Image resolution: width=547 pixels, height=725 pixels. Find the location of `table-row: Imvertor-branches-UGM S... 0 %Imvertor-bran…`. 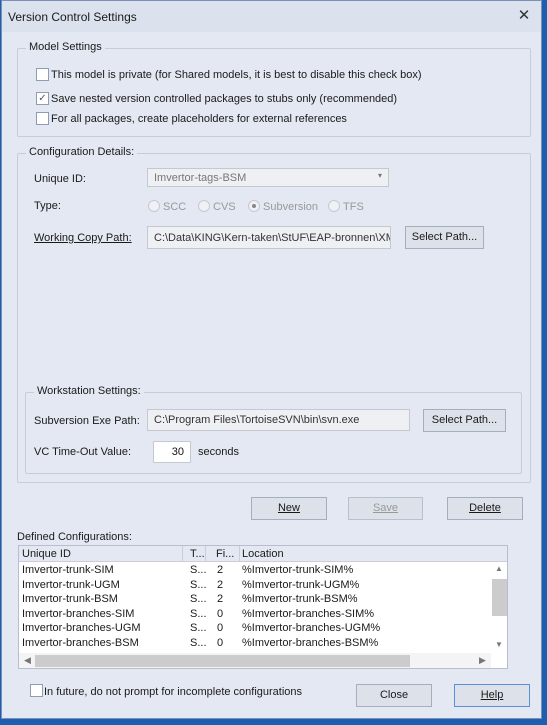

table-row: Imvertor-branches-UGM S... 0 %Imvertor-bran… is located at coordinates (255, 629).